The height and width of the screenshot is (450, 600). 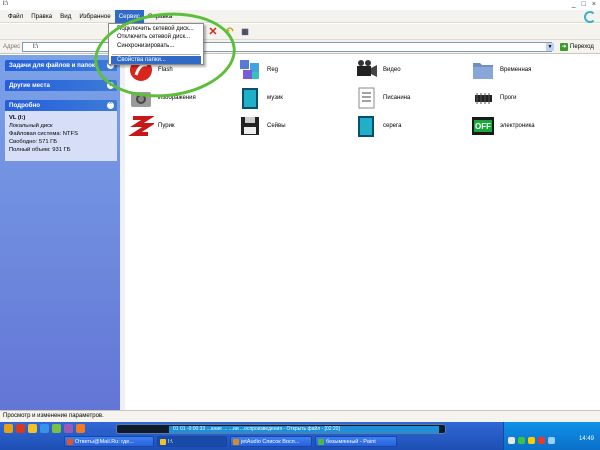 I want to click on status-text: Просмотр и изменение параметров., so click(x=53, y=416).